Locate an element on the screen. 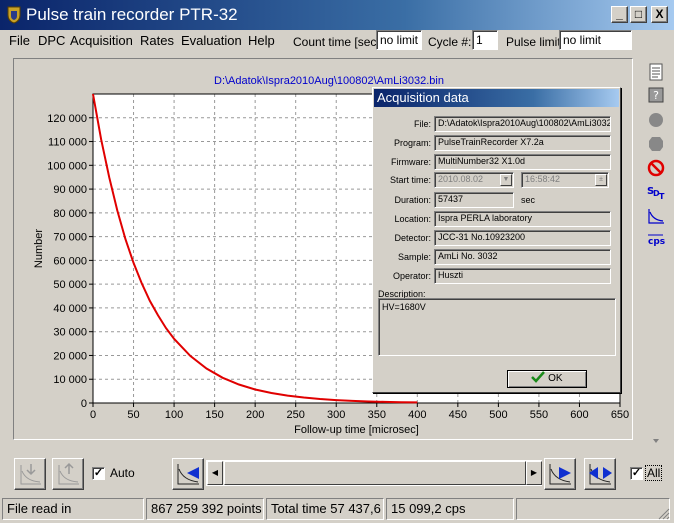 The image size is (674, 523). cps-icon: cps is located at coordinates (656, 240).